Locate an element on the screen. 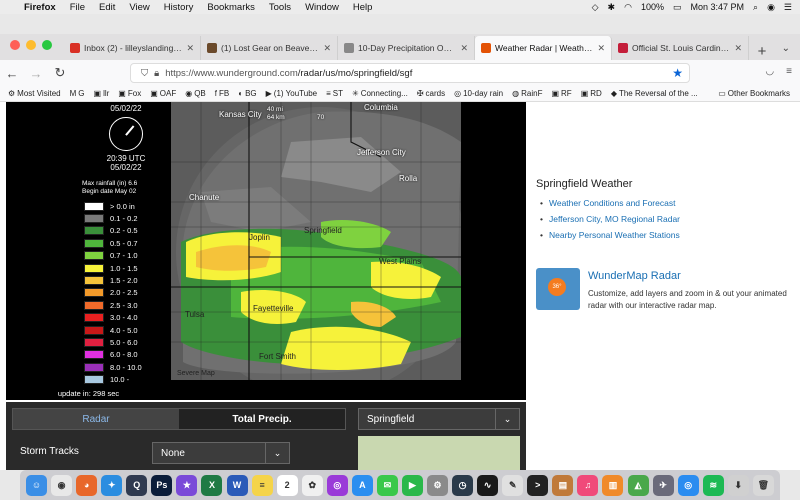 This screenshot has height=500, width=800. menu-view: View is located at coordinates (139, 7).